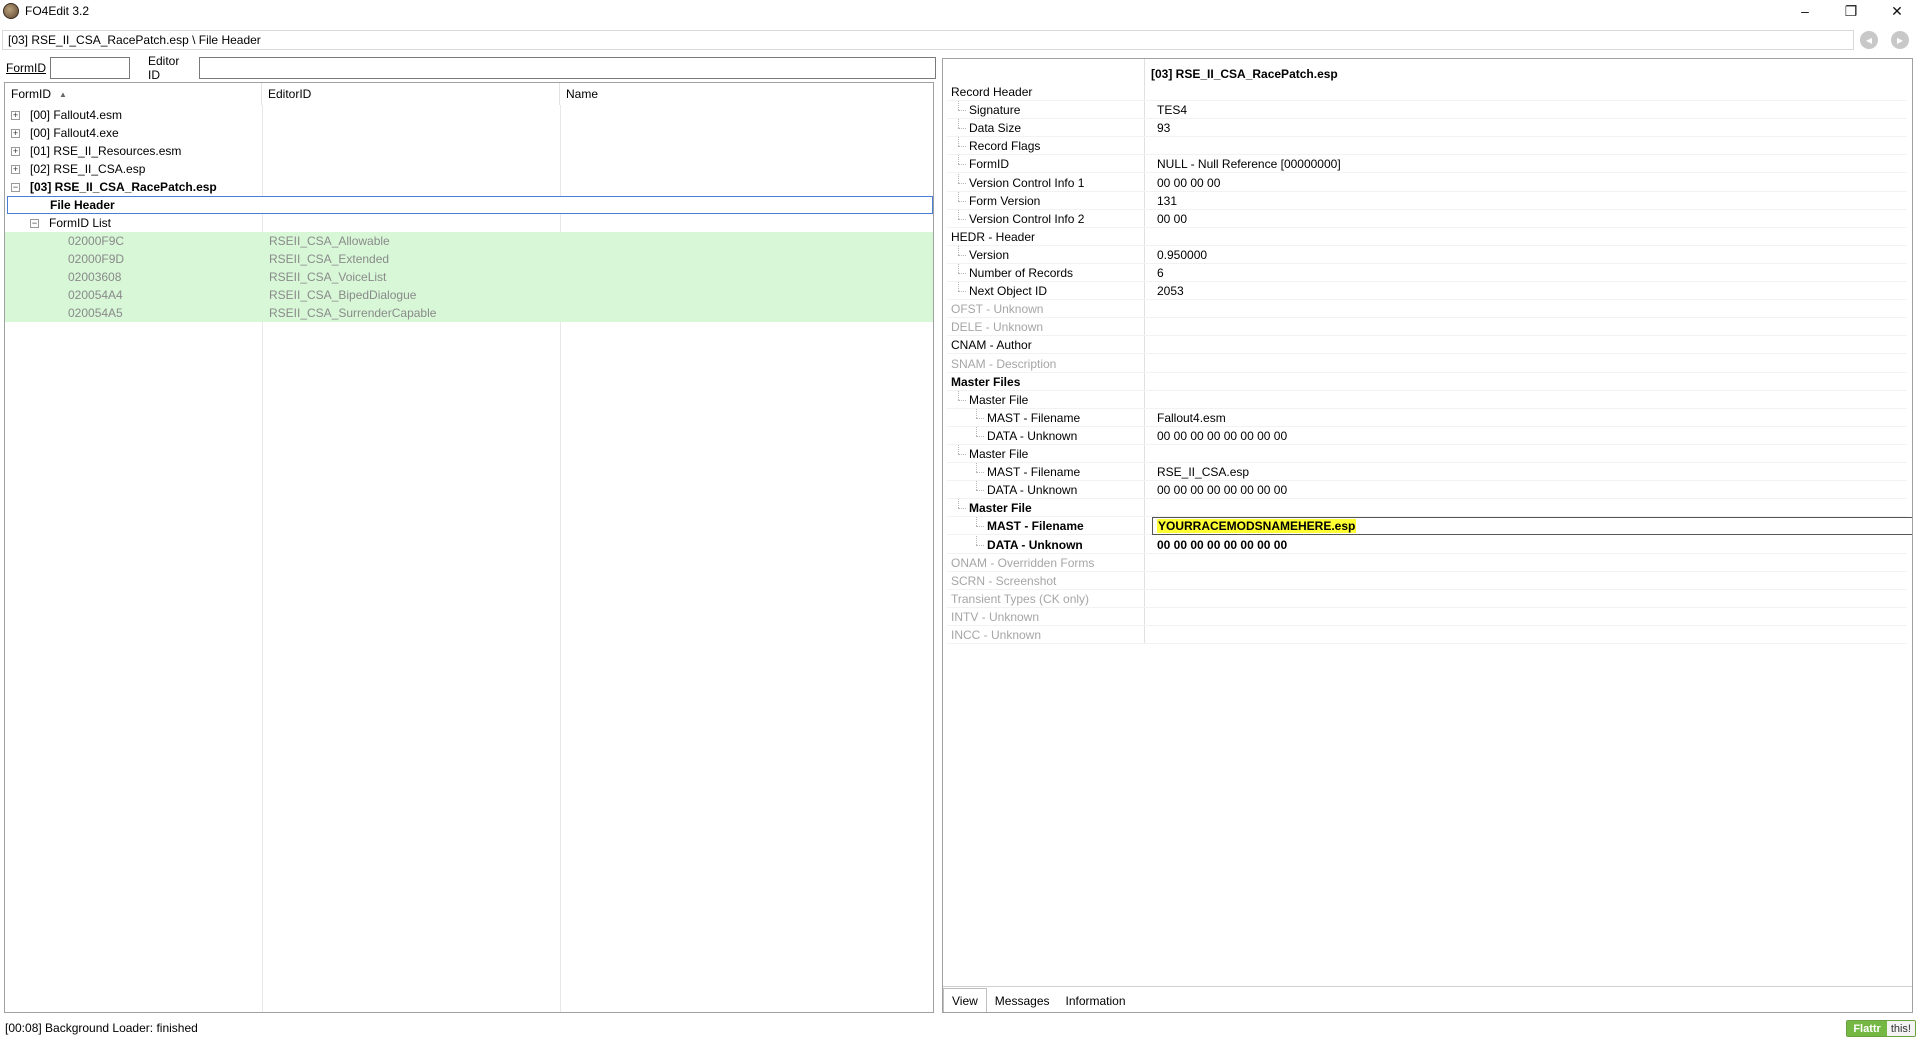 Image resolution: width=1920 pixels, height=1040 pixels. Describe the element at coordinates (1429, 526) in the screenshot. I see `record-row-mast-filename: MAST - Filename YOURRACEMODSNAMEHERE.esp` at that location.